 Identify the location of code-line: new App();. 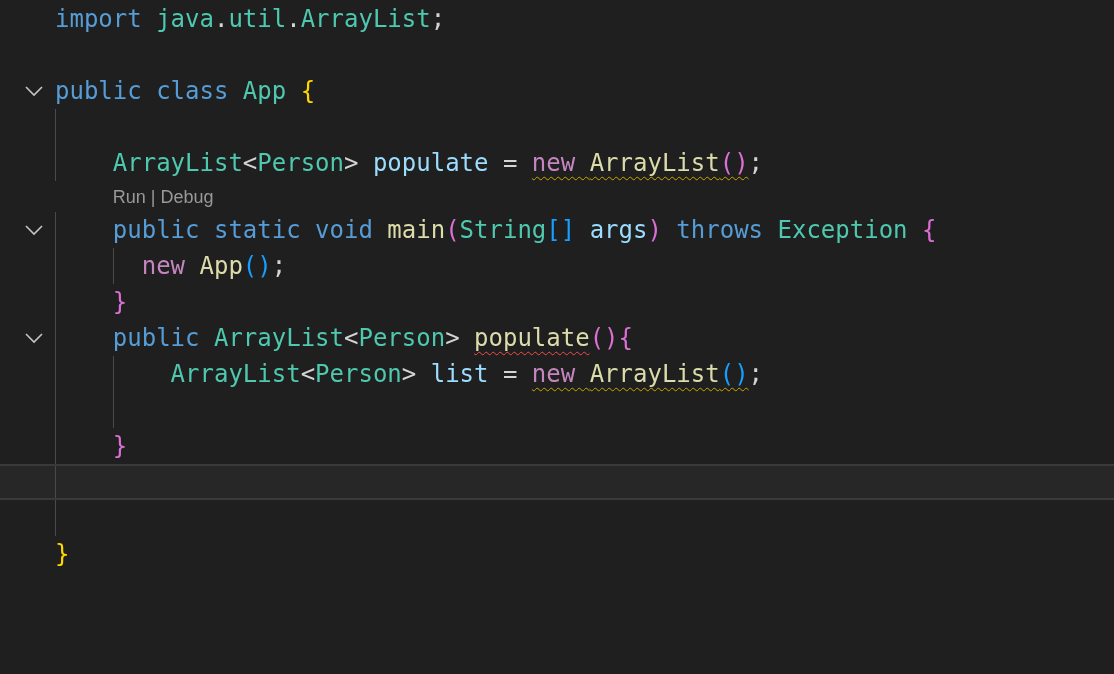
(213, 266).